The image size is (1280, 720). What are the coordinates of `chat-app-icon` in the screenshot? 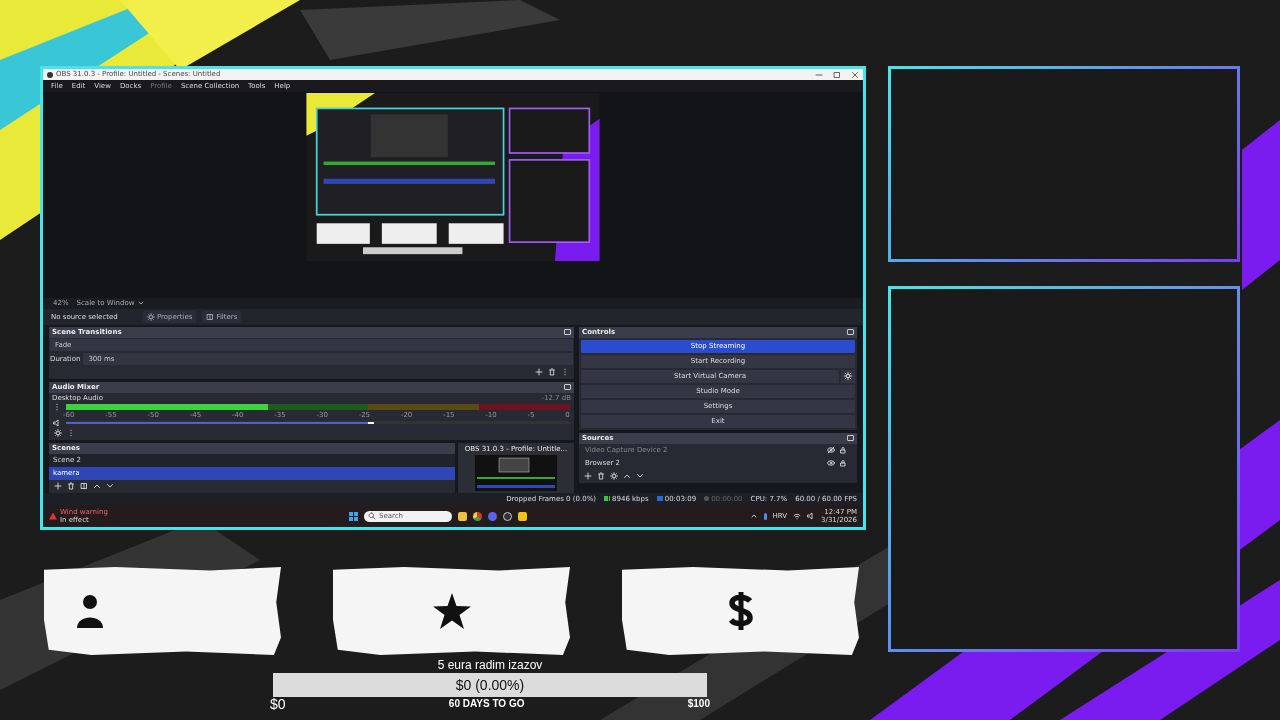 It's located at (492, 516).